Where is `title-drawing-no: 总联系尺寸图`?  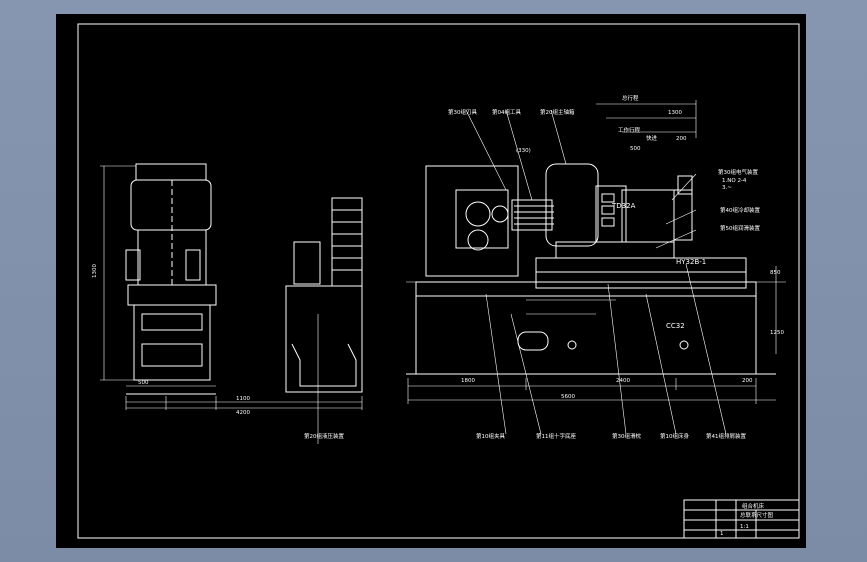
title-drawing-no: 总联系尺寸图 is located at coordinates (757, 515).